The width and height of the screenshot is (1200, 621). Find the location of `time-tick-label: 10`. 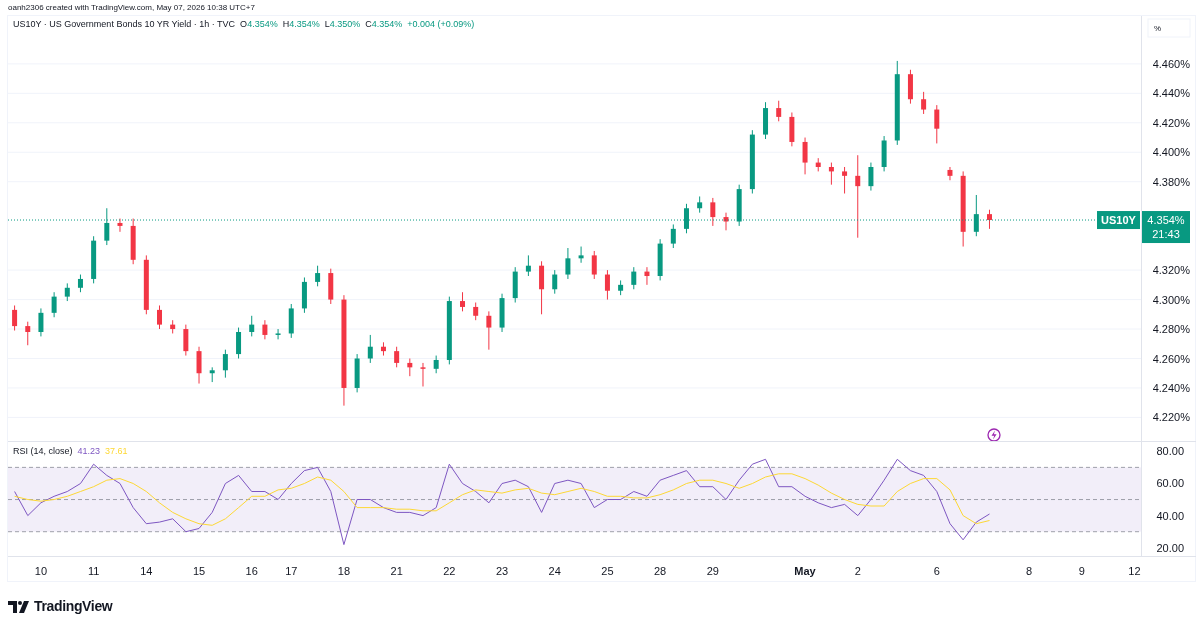

time-tick-label: 10 is located at coordinates (41, 571).